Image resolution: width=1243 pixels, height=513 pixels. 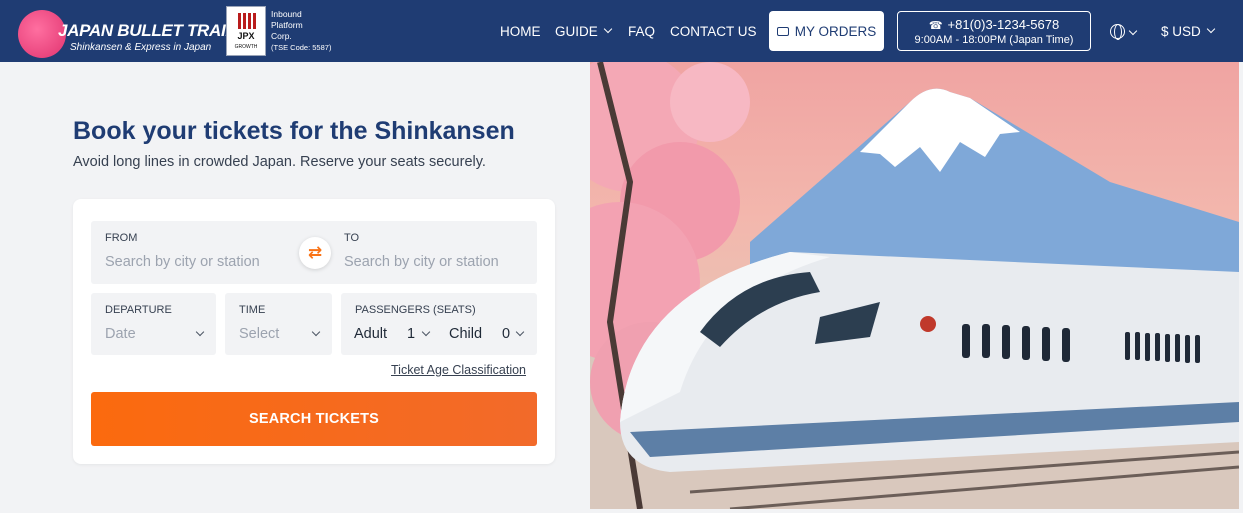 What do you see at coordinates (1181, 31) in the screenshot?
I see `currency-label: $ USD` at bounding box center [1181, 31].